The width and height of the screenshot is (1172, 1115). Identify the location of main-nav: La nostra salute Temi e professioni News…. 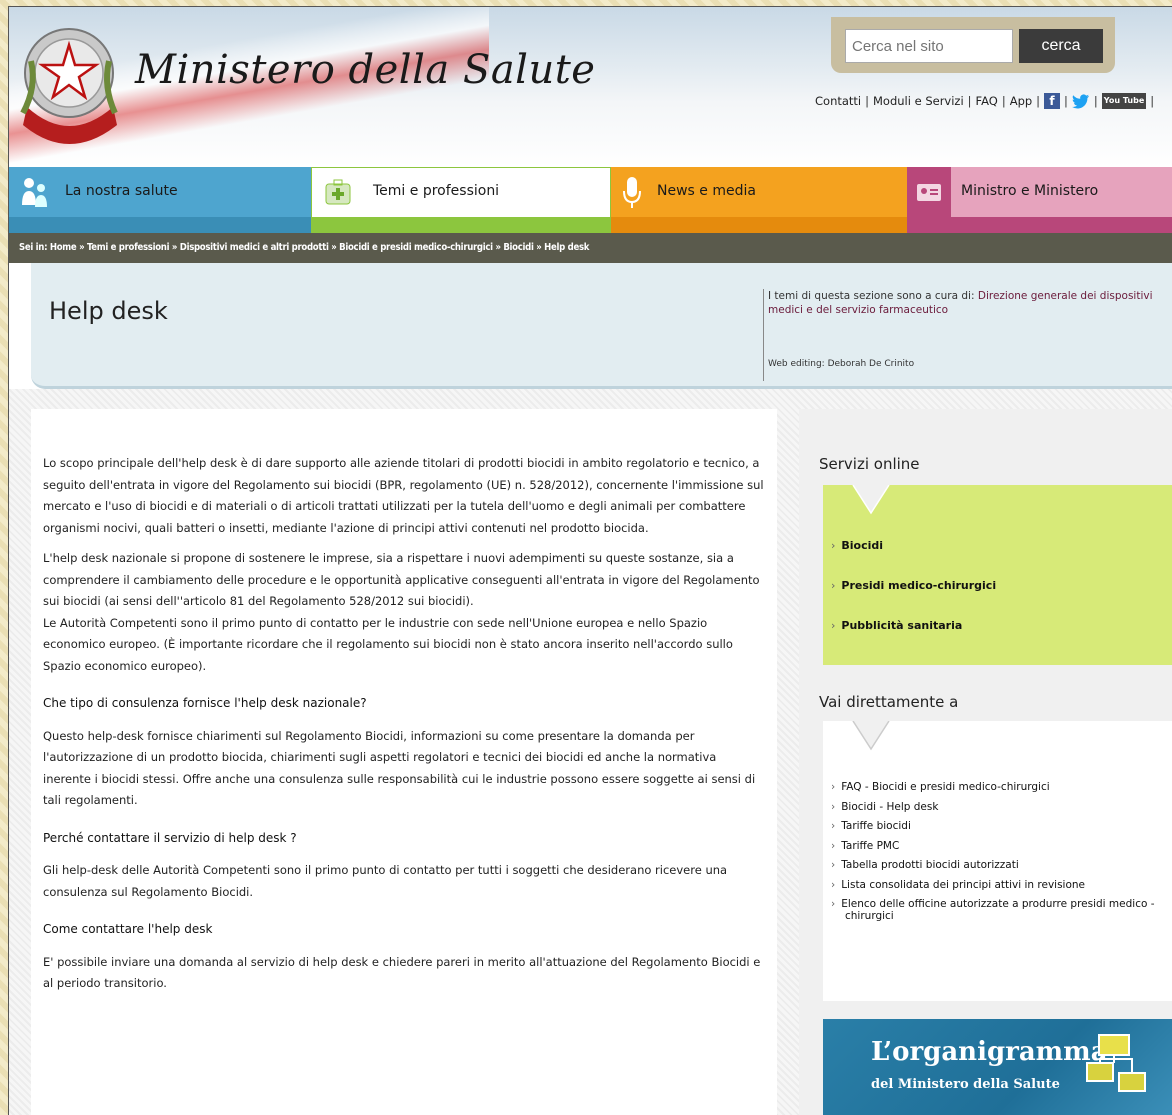
(590, 200).